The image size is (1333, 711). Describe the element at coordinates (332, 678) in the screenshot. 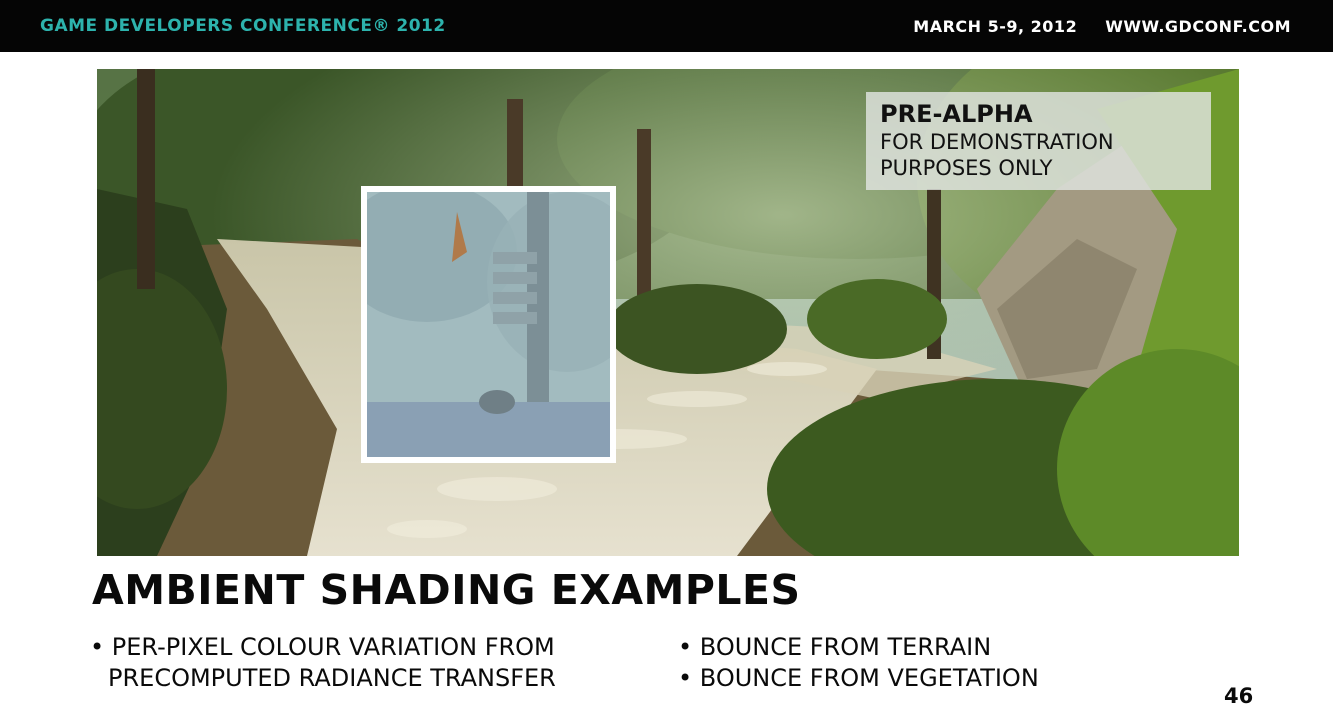

I see `bullet-item-continuation: PRECOMPUTED RADIANCE TRANSFER` at that location.